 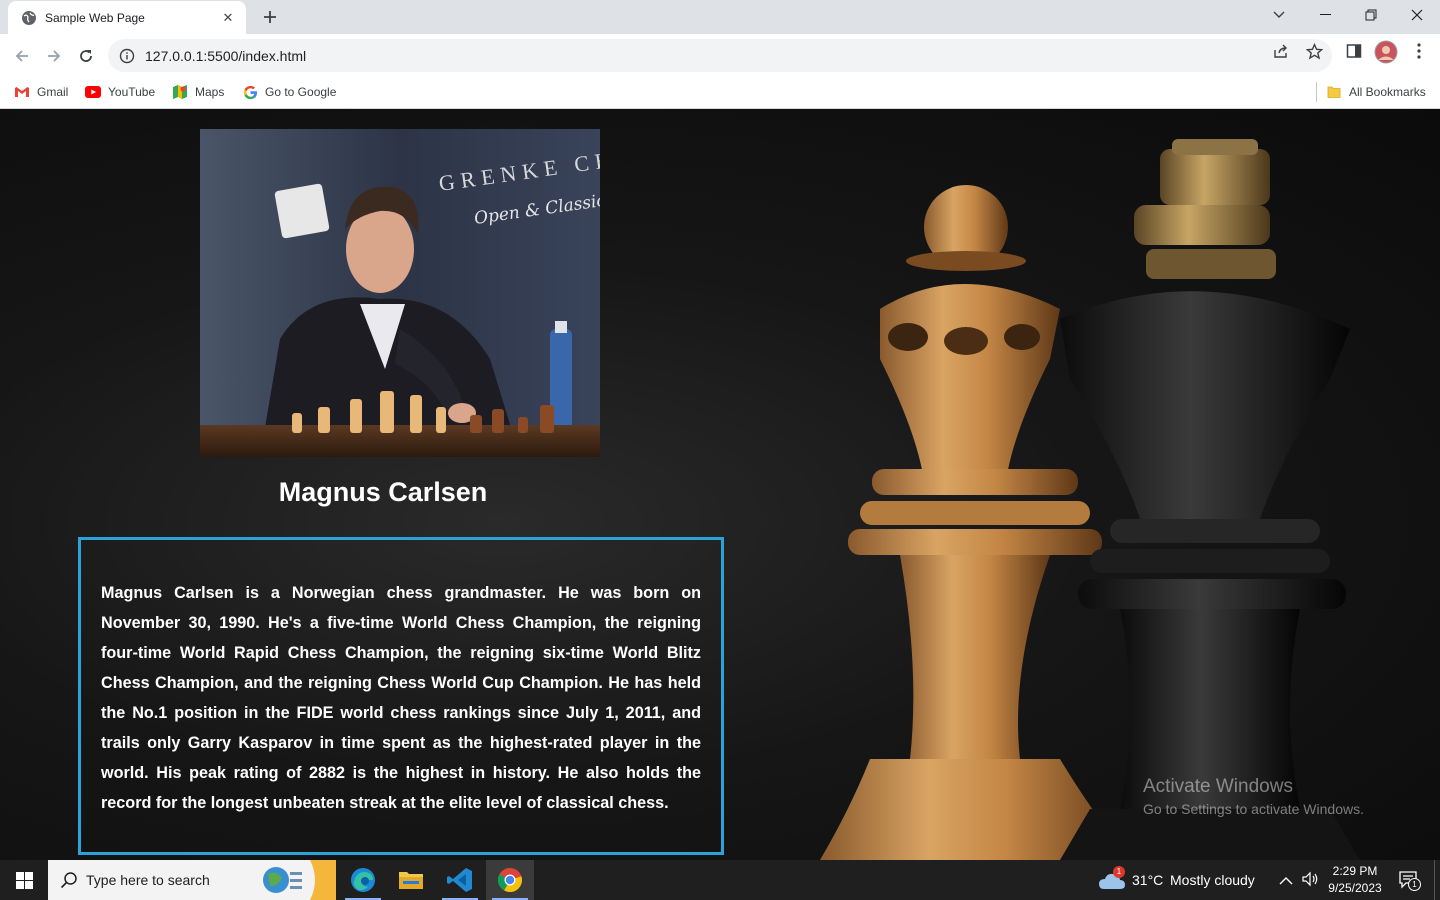 I want to click on tab-title: Sample Web Page, so click(x=95, y=17).